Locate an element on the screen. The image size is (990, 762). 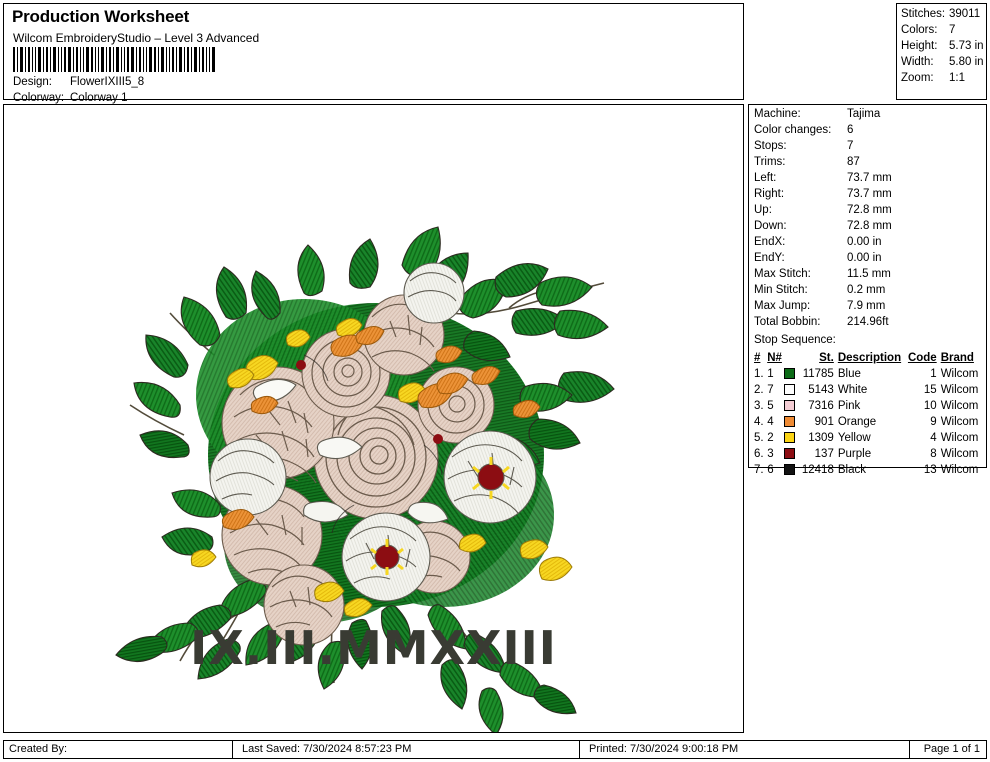
col-header-needle: N# is located at coordinates (774, 357).